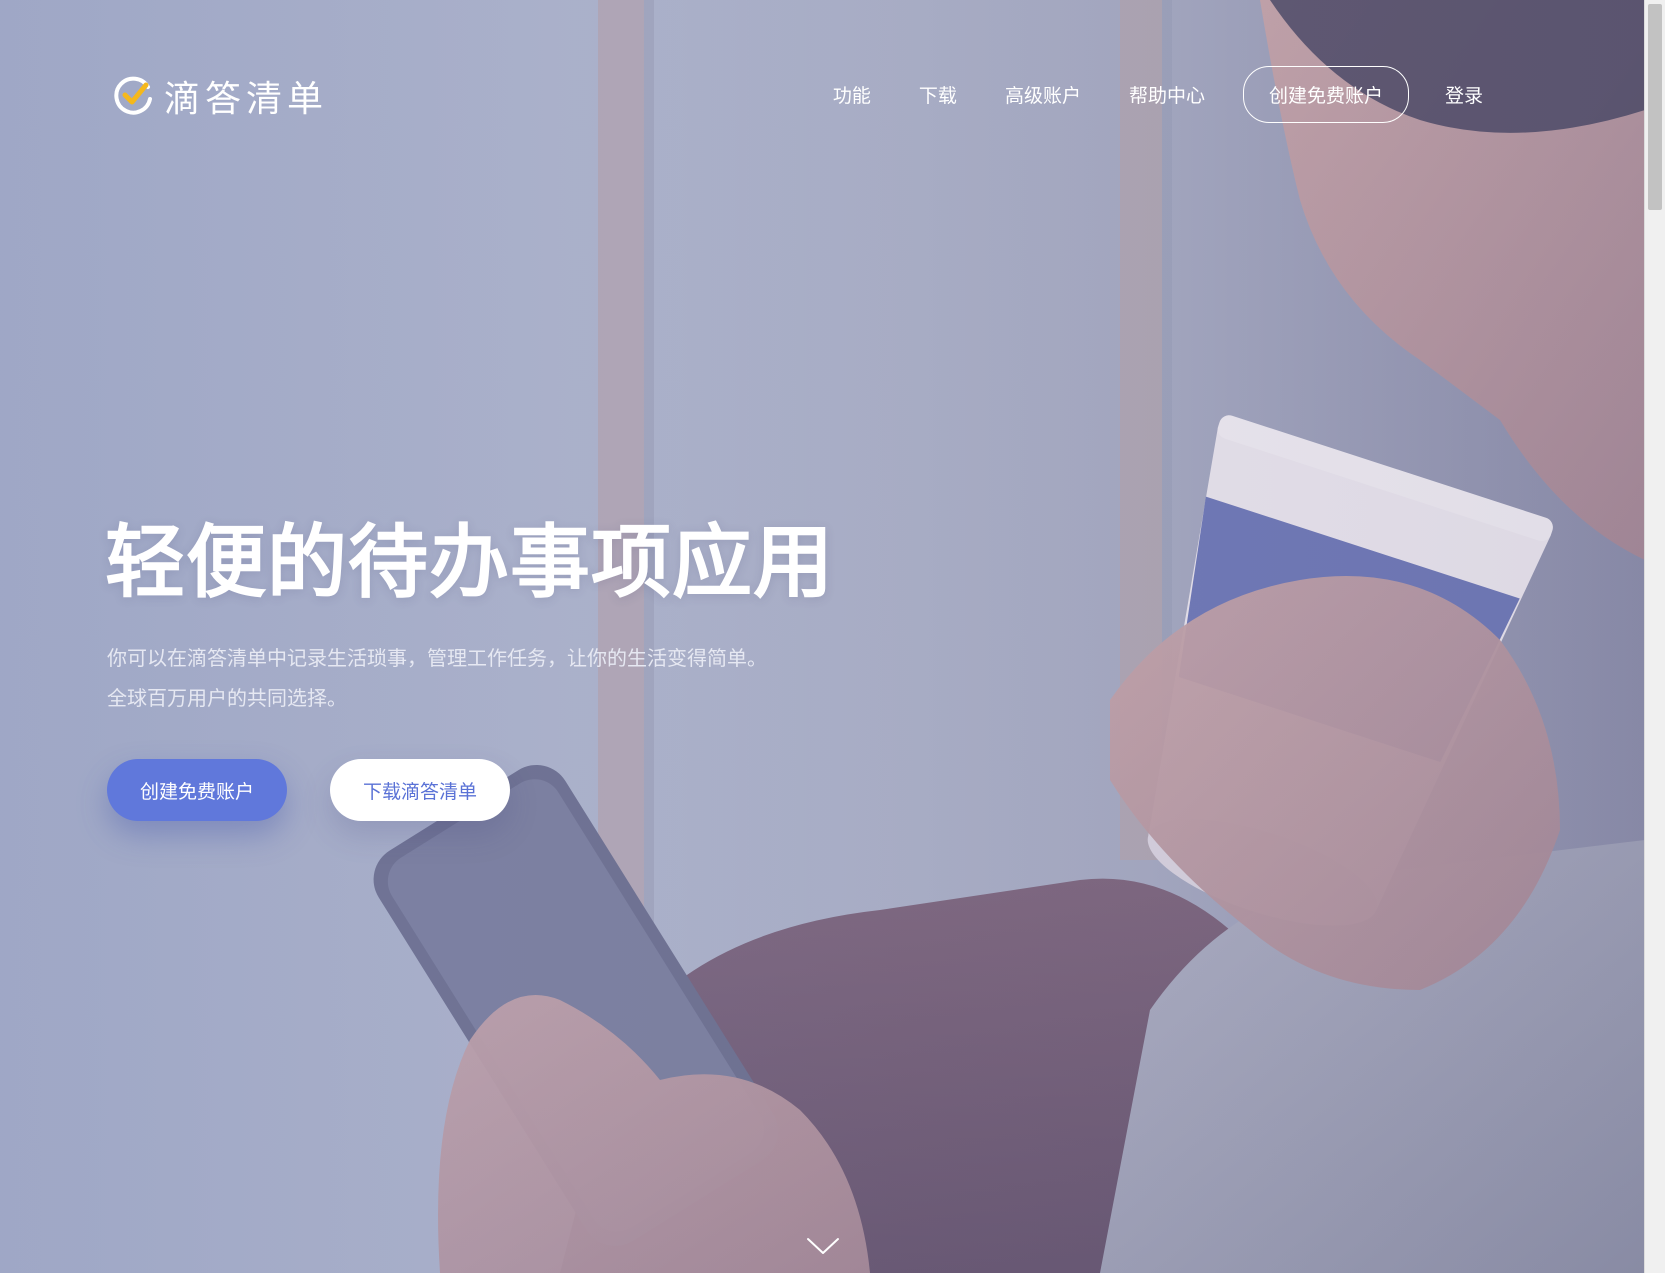 Image resolution: width=1665 pixels, height=1273 pixels. I want to click on nav-item-download: 下载, so click(938, 94).